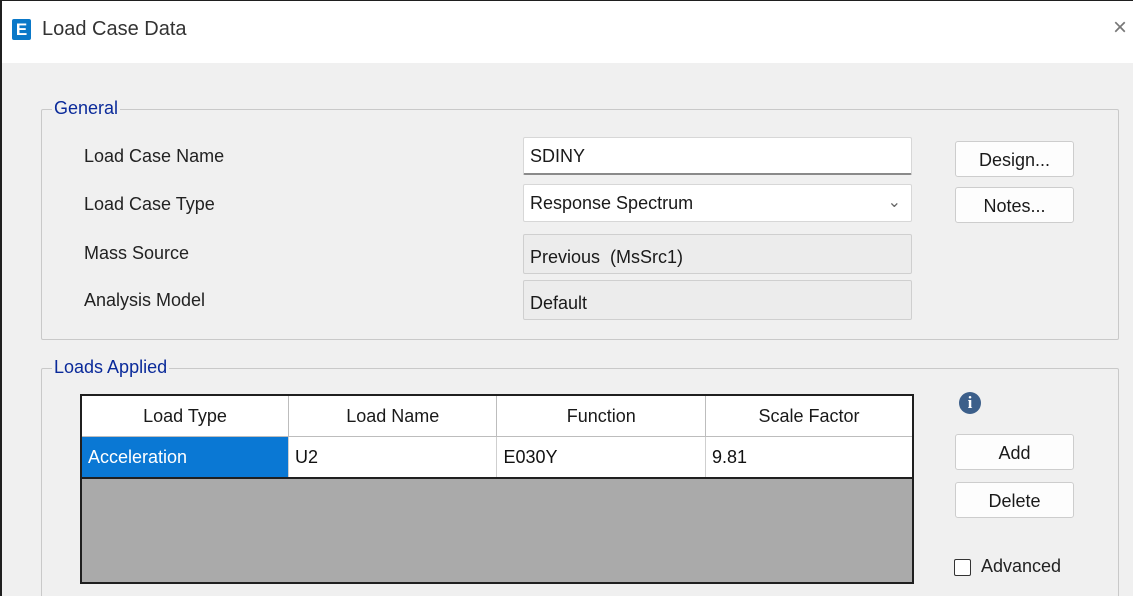 The width and height of the screenshot is (1136, 596). Describe the element at coordinates (392, 457) in the screenshot. I see `cell-load-name: U2` at that location.